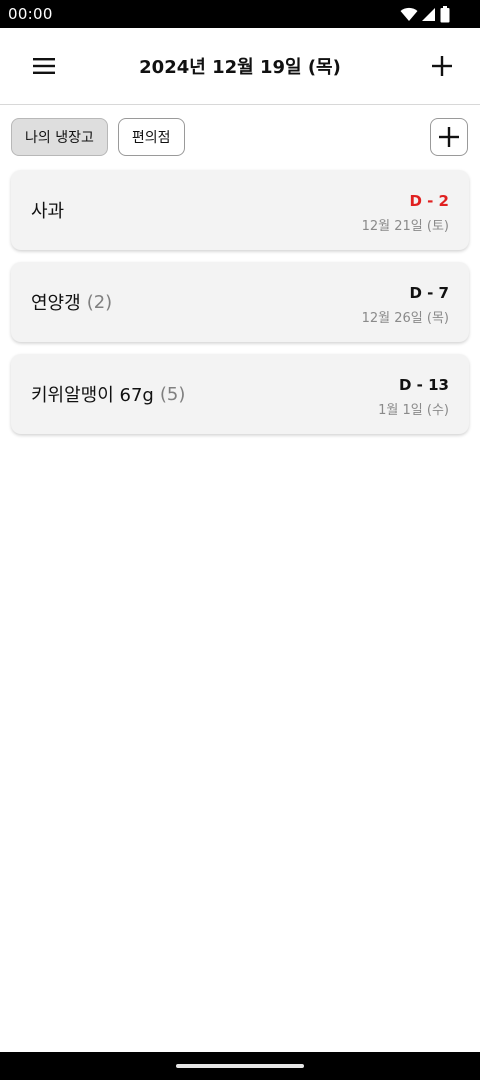 The height and width of the screenshot is (1080, 480). I want to click on signal-icon, so click(428, 14).